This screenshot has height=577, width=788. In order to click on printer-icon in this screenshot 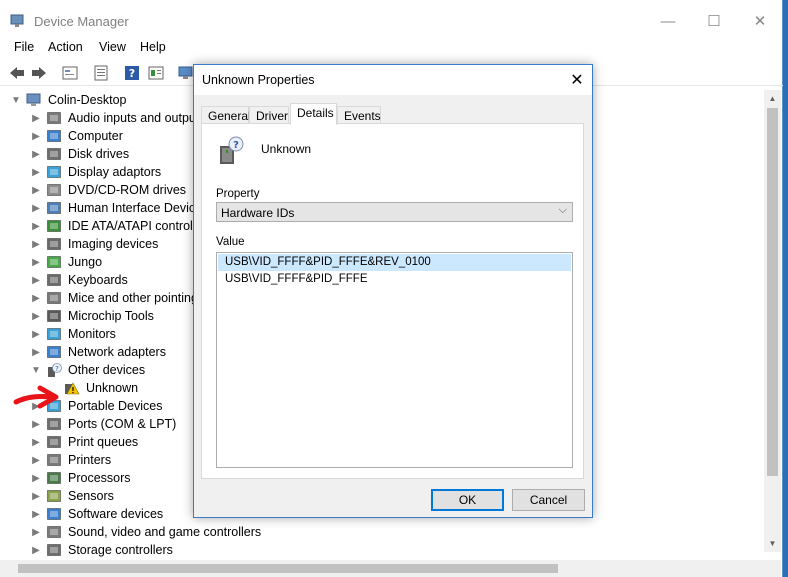, I will do `click(54, 460)`.